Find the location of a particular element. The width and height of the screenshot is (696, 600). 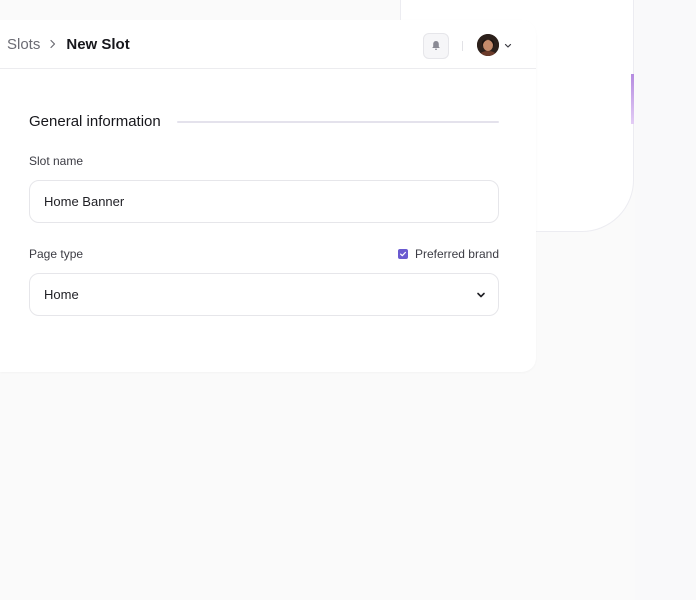

background-accent-bar is located at coordinates (632, 99).